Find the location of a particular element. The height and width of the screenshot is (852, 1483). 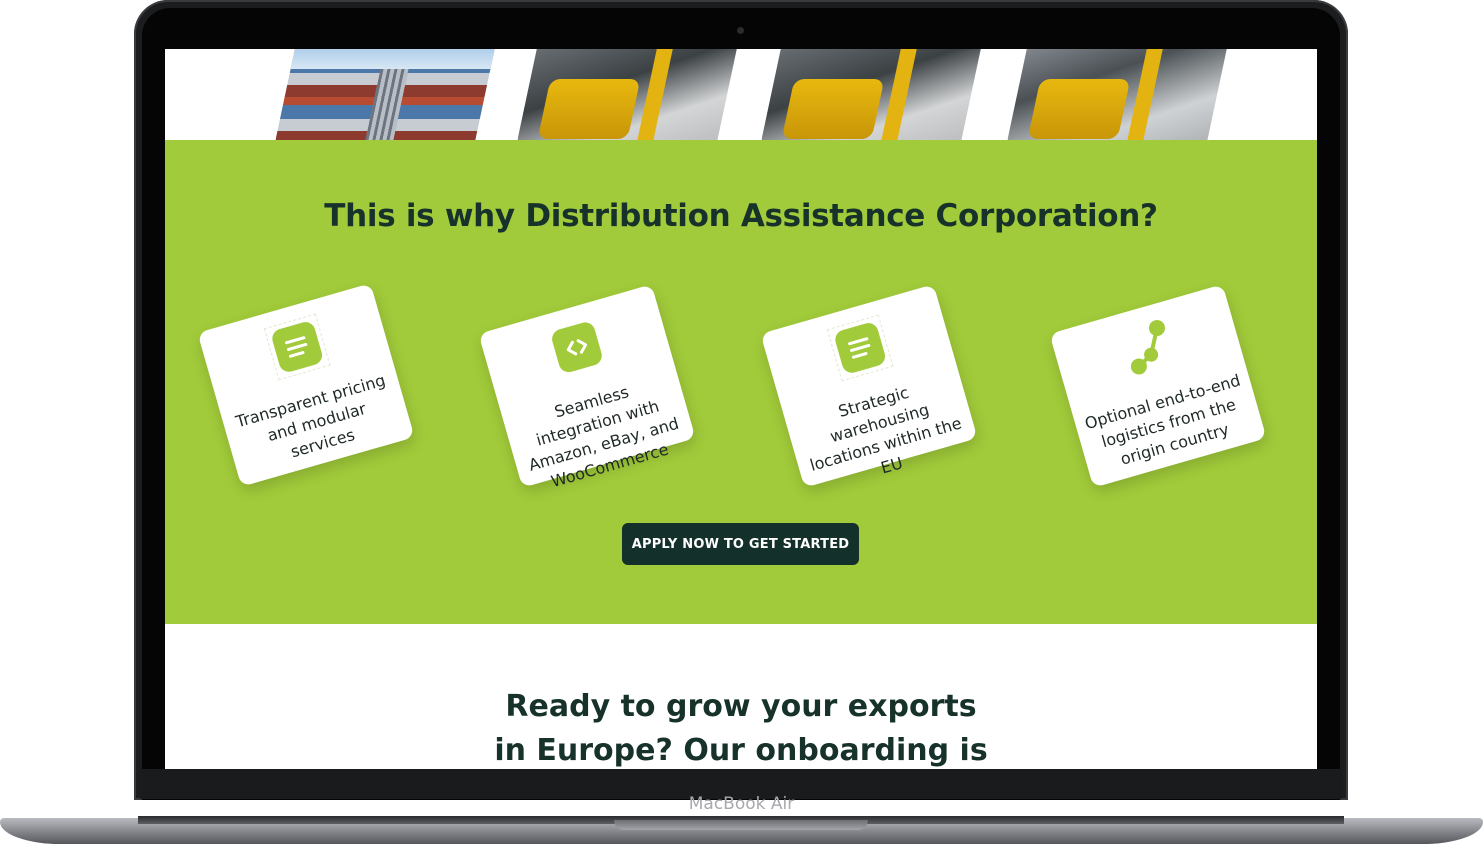

forklift-worker-photo is located at coordinates (1117, 100).